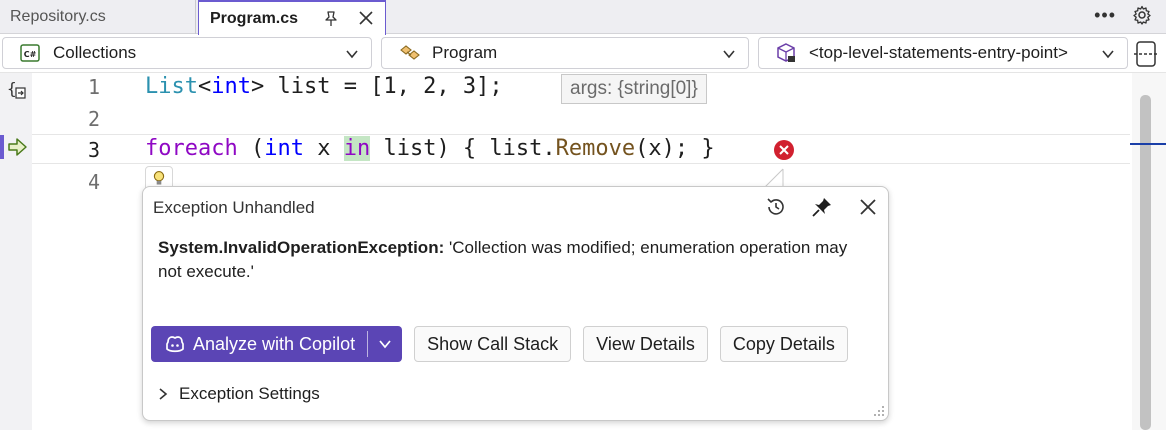 The height and width of the screenshot is (430, 1166). What do you see at coordinates (251, 148) in the screenshot?
I see `code-token: (` at bounding box center [251, 148].